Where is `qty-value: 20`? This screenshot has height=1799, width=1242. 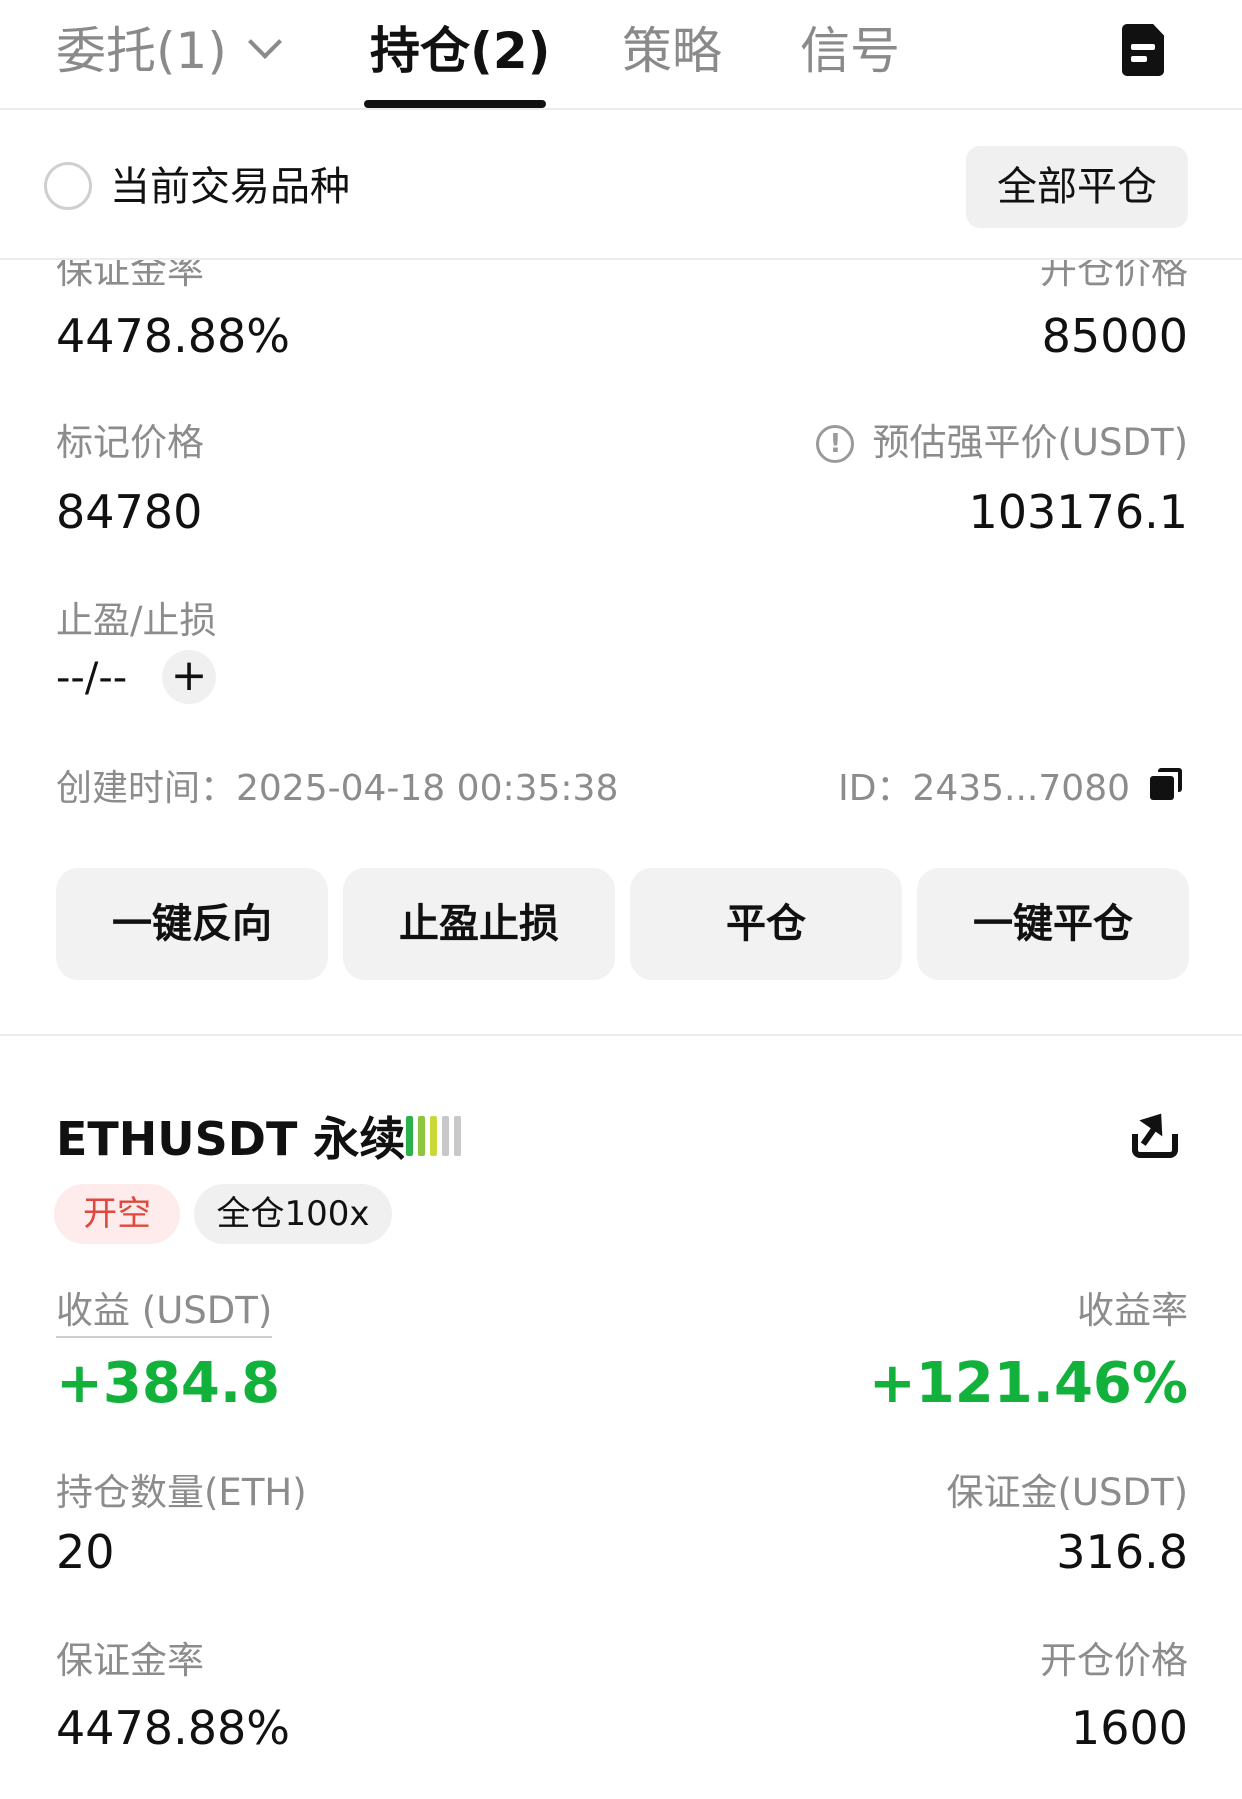
qty-value: 20 is located at coordinates (85, 1552).